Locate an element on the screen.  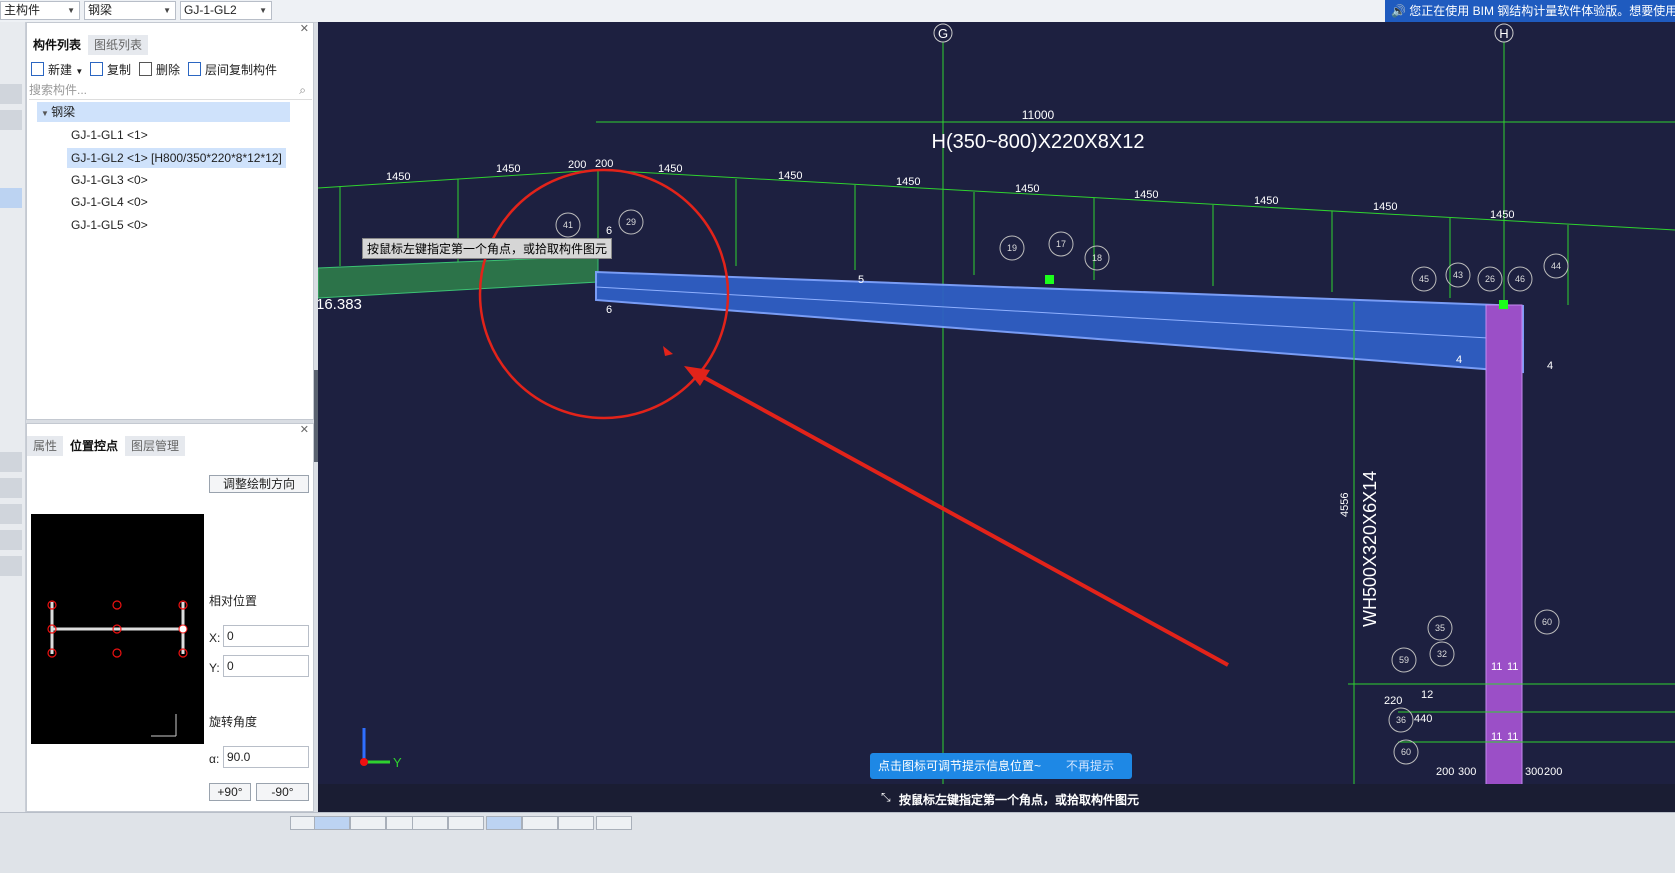
category-dropdown: 主构件 ▼ is located at coordinates (40, 10).